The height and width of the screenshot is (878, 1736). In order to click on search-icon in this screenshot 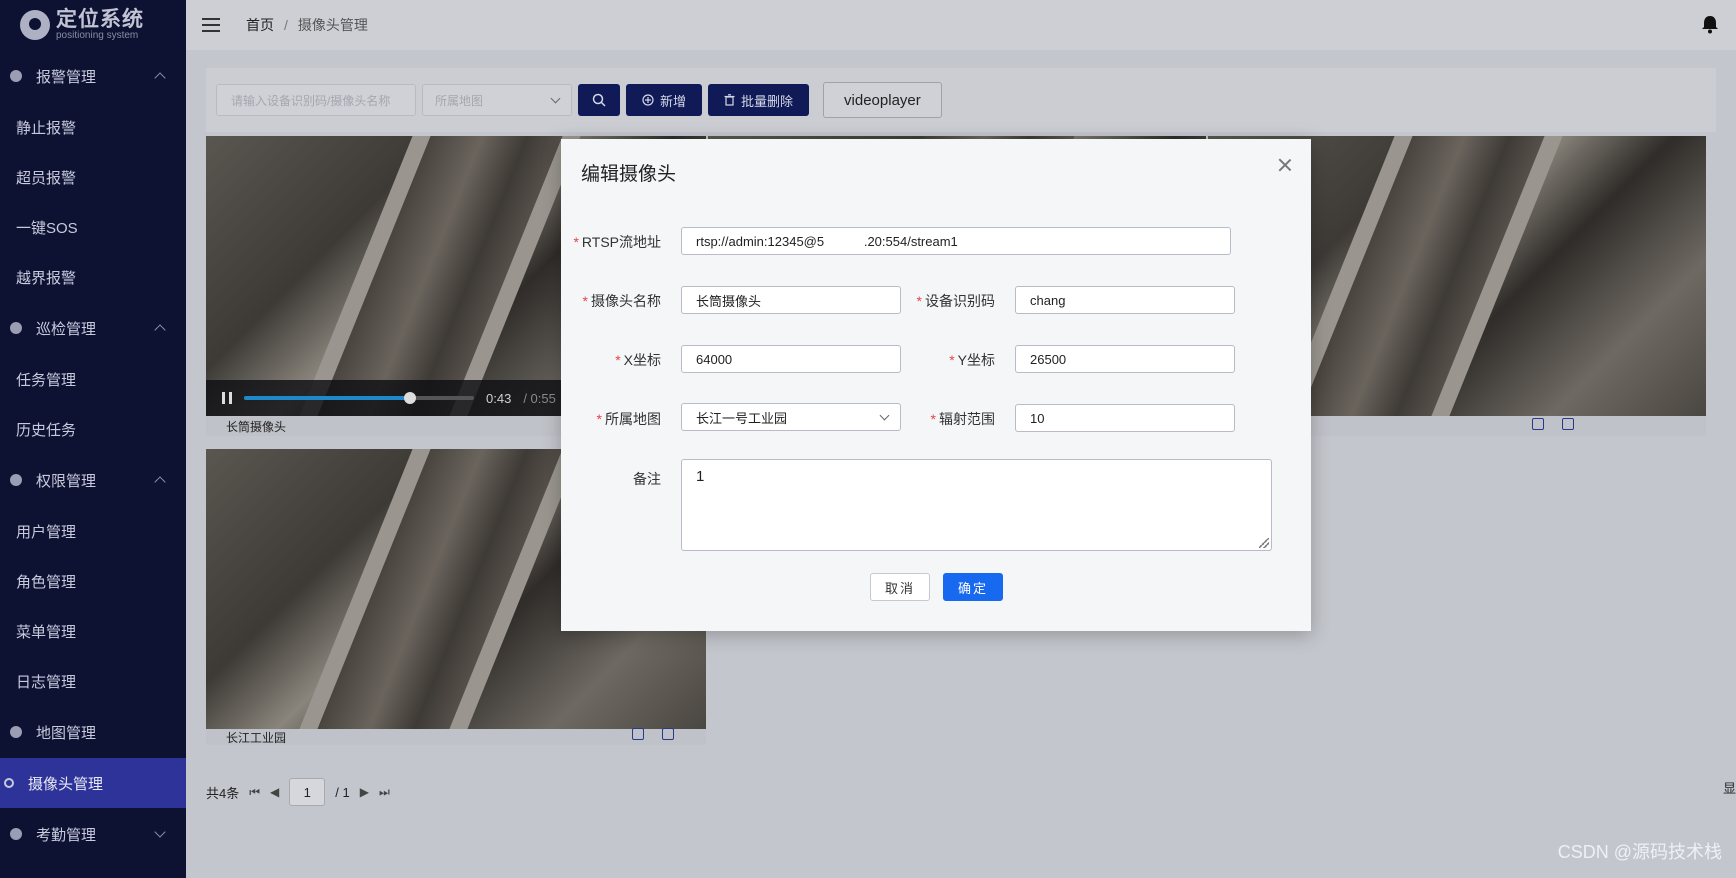, I will do `click(599, 100)`.